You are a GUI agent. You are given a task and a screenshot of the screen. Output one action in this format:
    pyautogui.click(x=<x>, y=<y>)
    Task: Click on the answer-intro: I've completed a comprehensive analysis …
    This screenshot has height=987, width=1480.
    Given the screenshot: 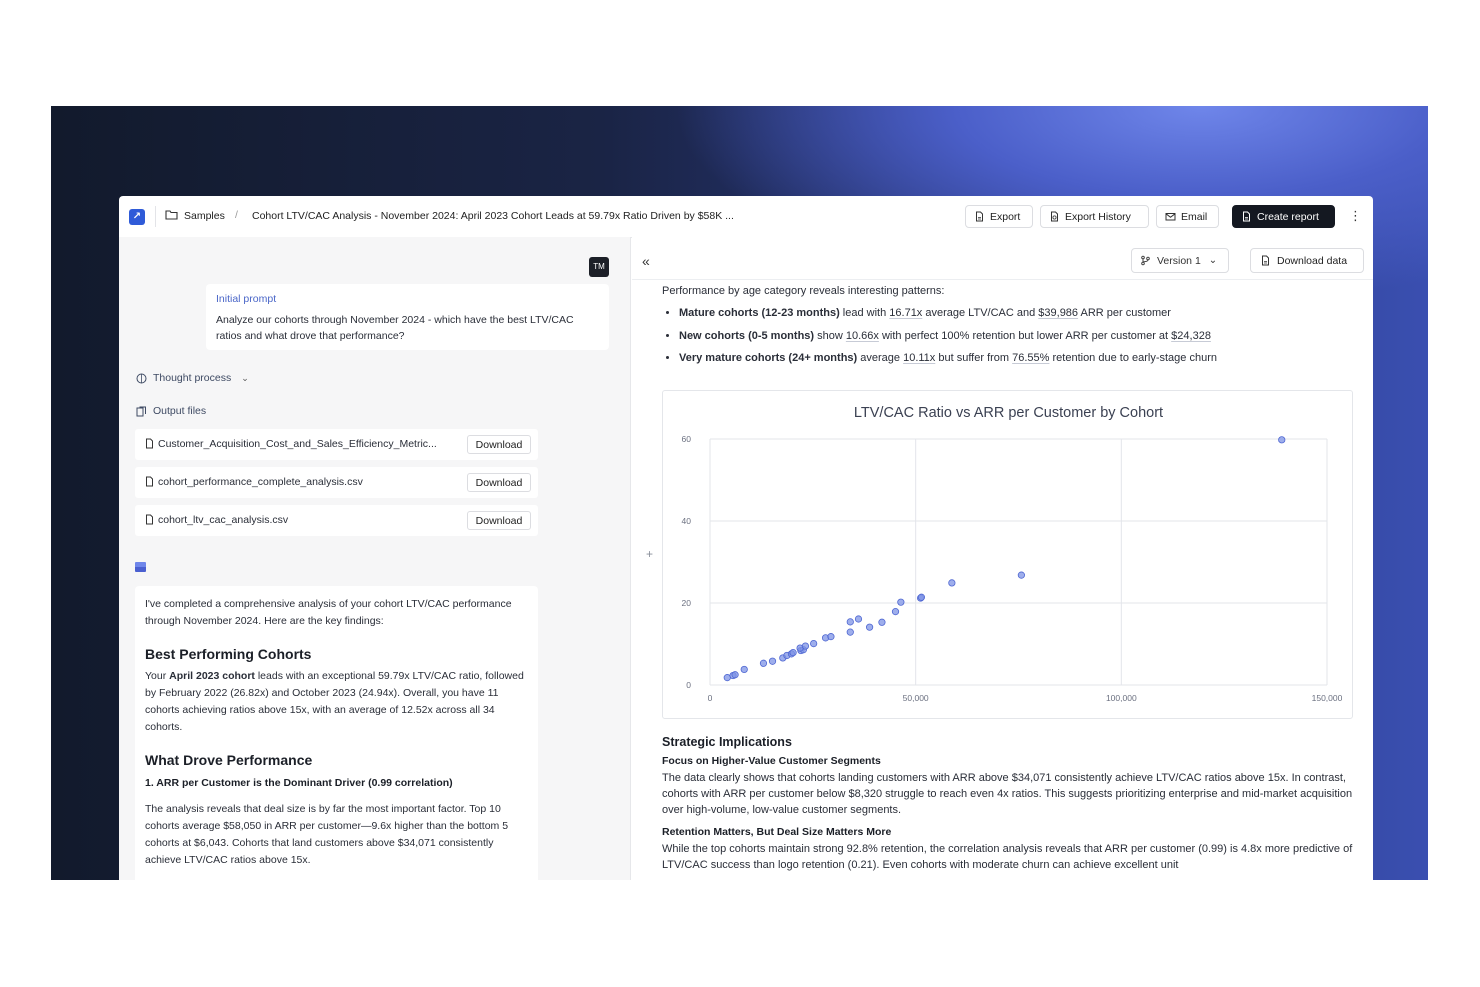 What is the action you would take?
    pyautogui.click(x=328, y=612)
    